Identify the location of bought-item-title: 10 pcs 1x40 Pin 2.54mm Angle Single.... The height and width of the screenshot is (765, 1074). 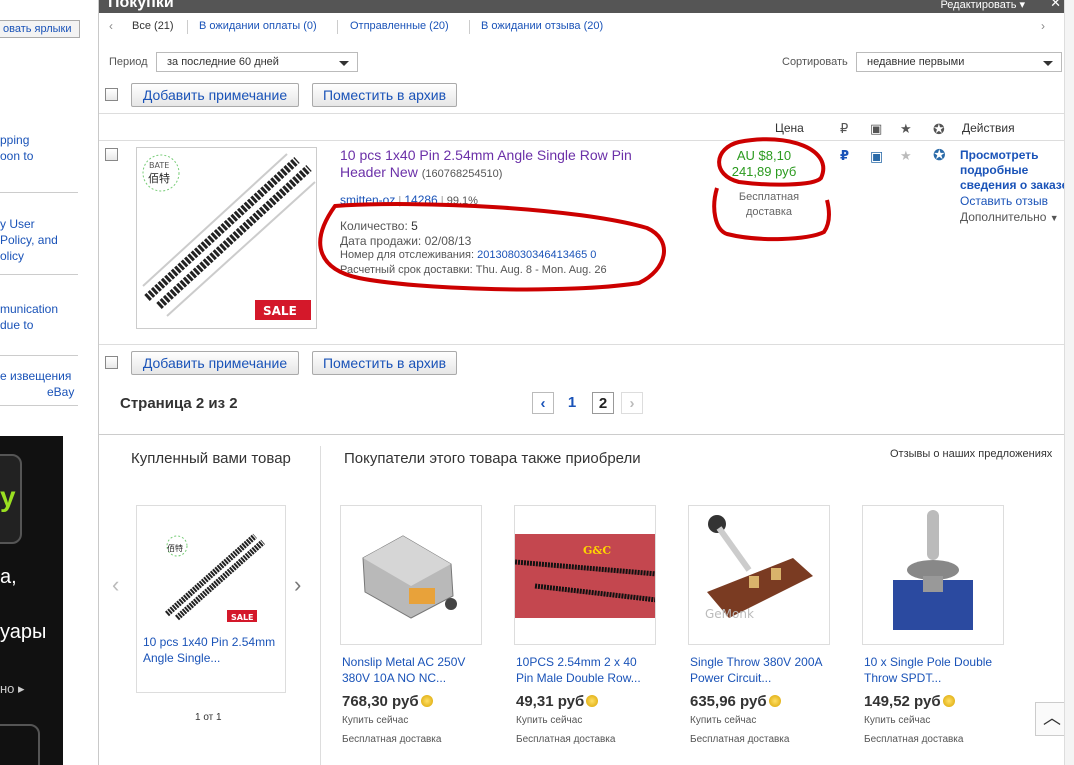
(213, 650).